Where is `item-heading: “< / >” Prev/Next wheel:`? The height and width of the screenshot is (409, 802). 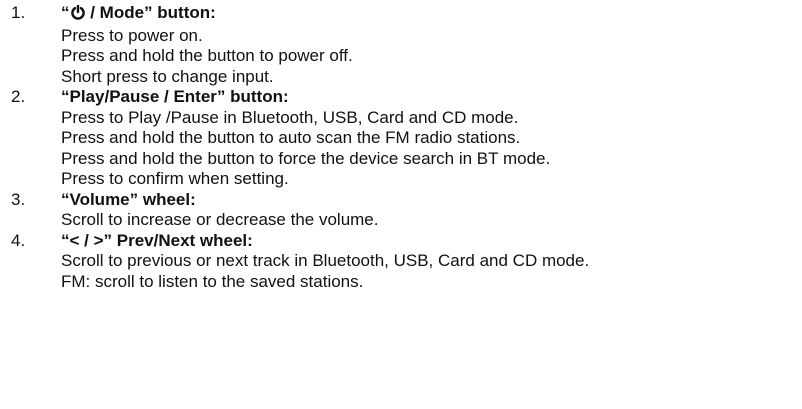
item-heading: “< / >” Prev/Next wheel: is located at coordinates (157, 240).